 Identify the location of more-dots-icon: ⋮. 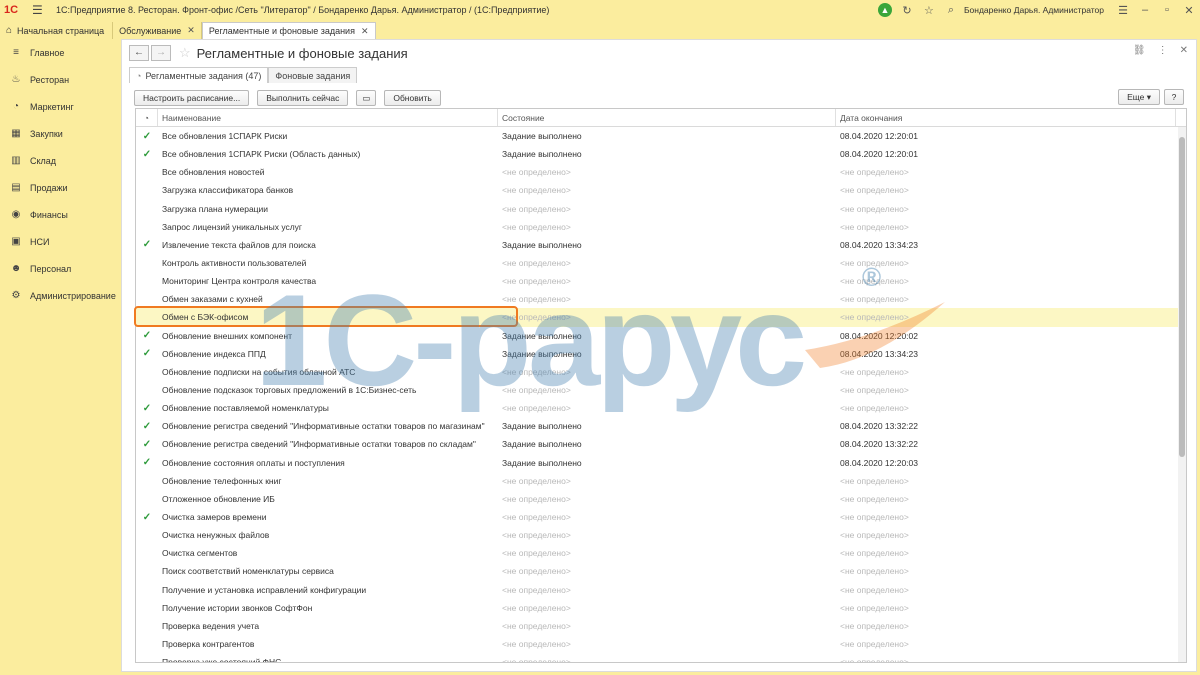
(1163, 50).